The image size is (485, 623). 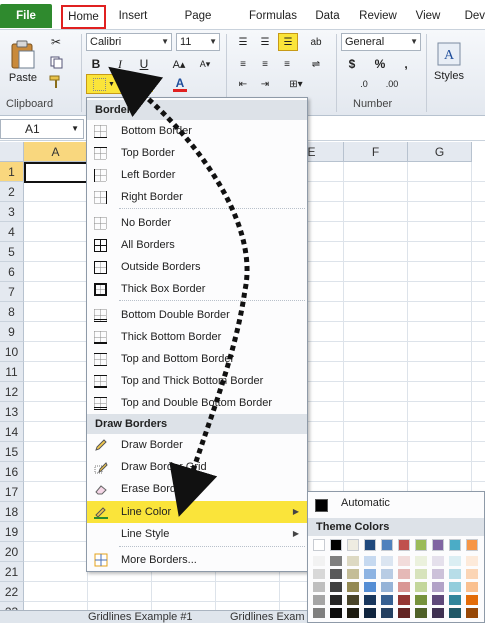 I want to click on merge-cells-button: ⊞▾, so click(x=296, y=84).